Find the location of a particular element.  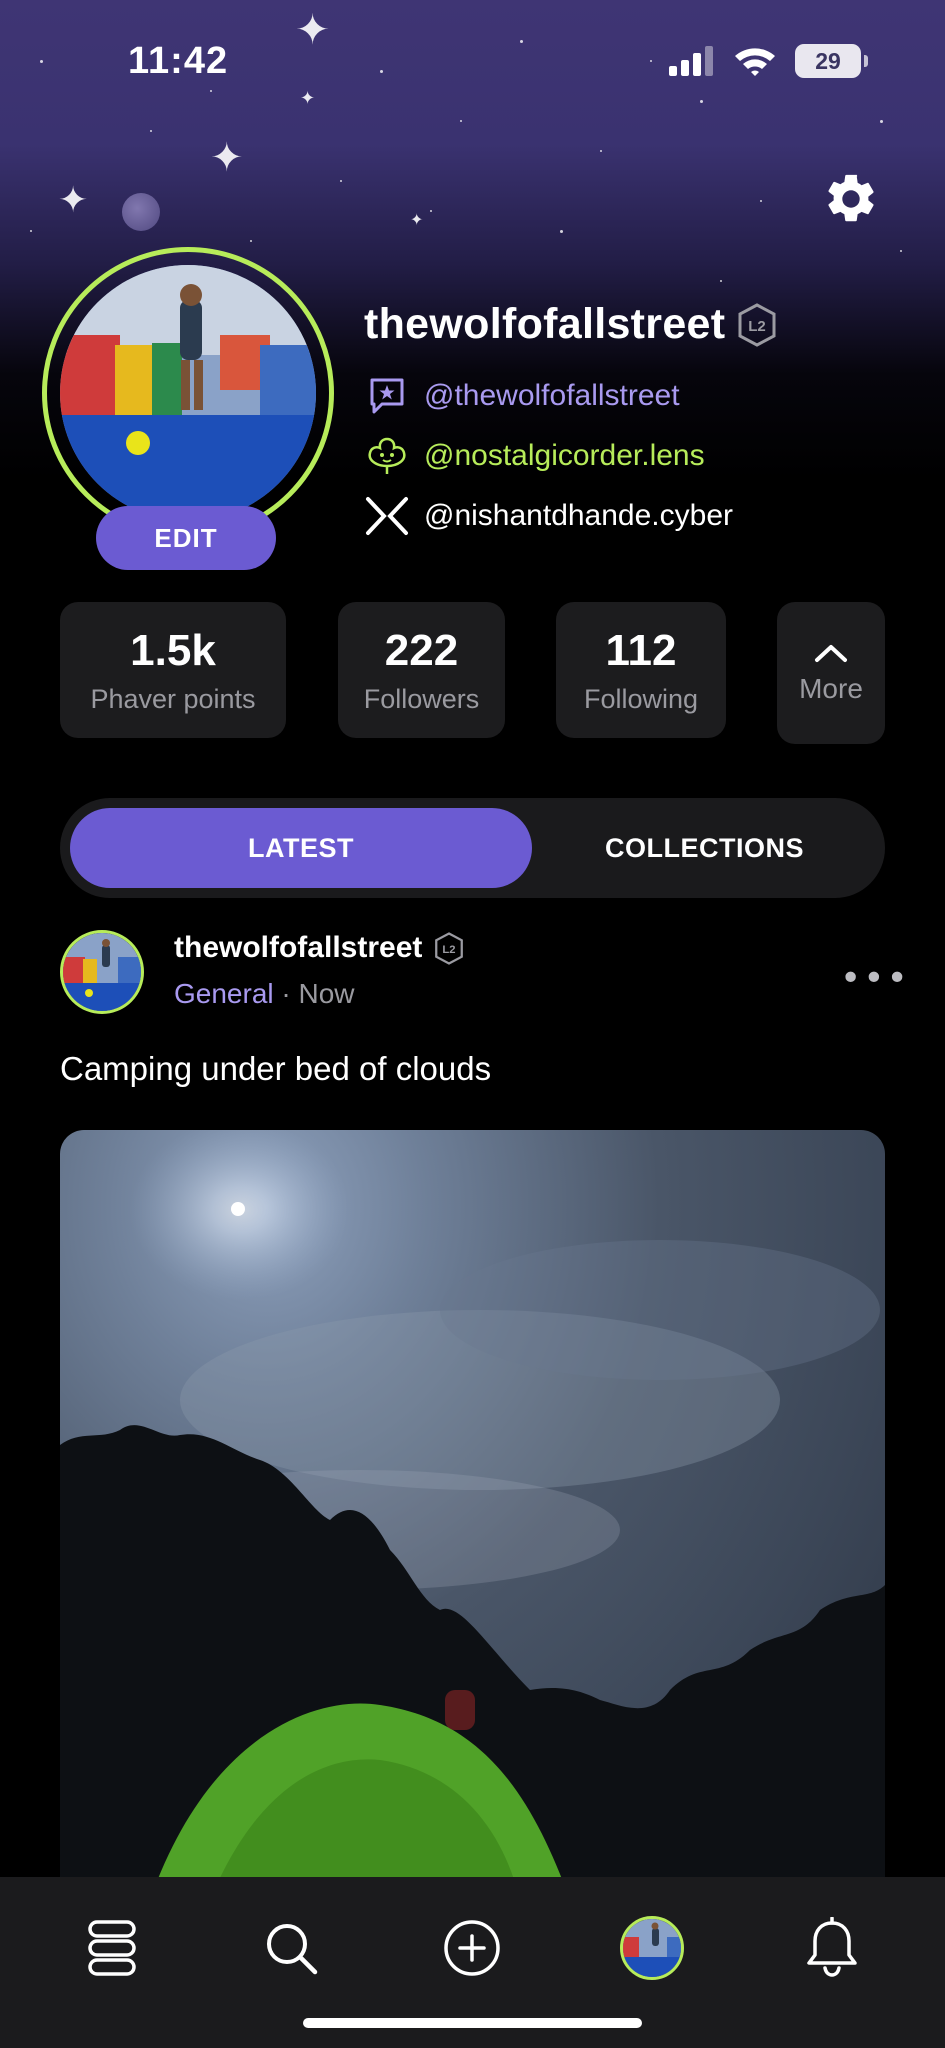

post-author-name: thewolfofallstreet is located at coordinates (298, 948).